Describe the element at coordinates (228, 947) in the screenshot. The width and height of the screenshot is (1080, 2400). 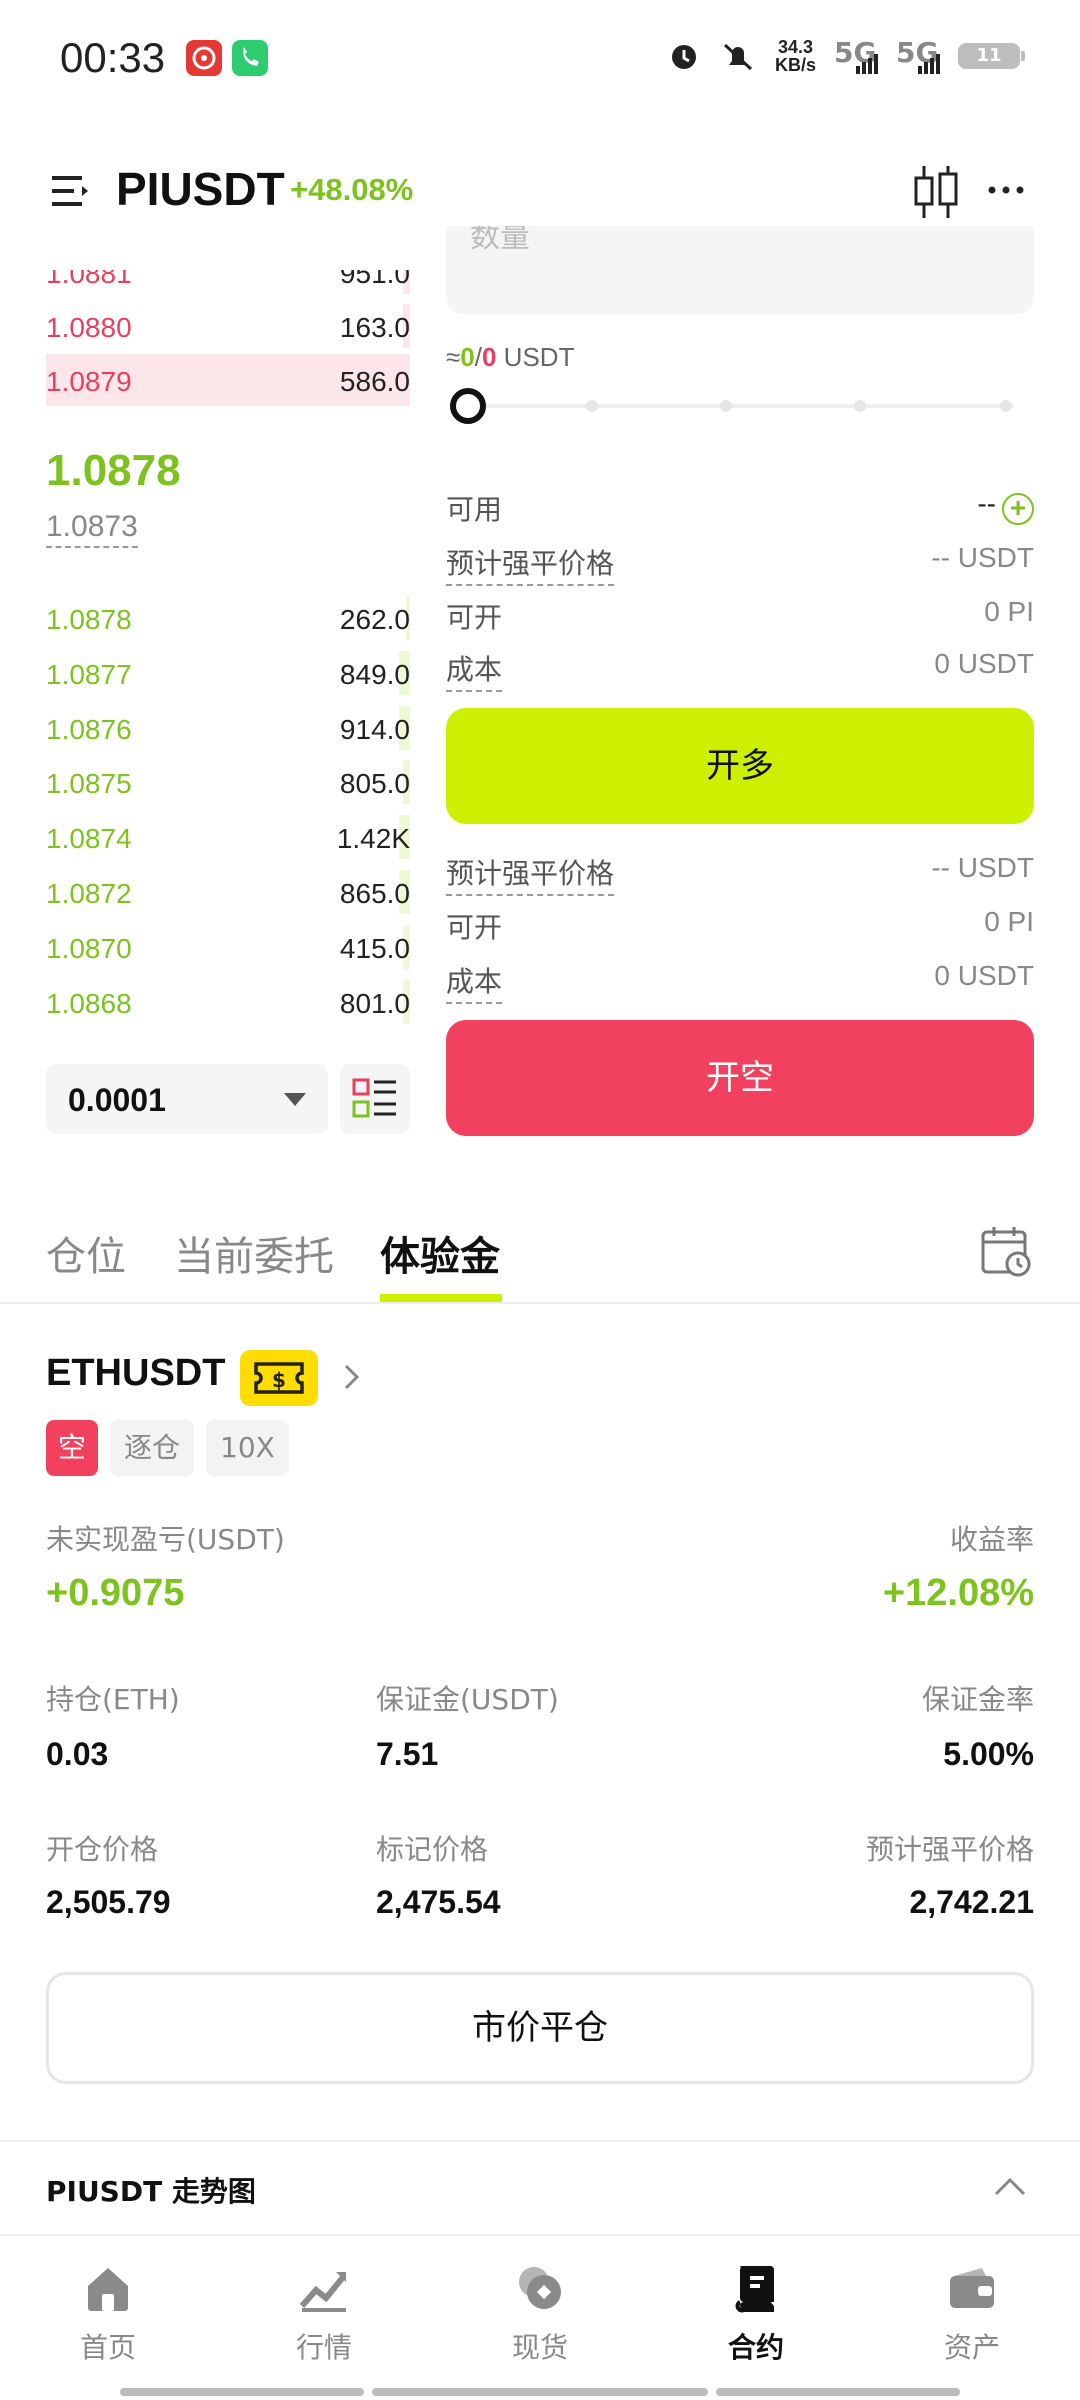
I see `order-book-bid-row: 1.0870 415.0` at that location.